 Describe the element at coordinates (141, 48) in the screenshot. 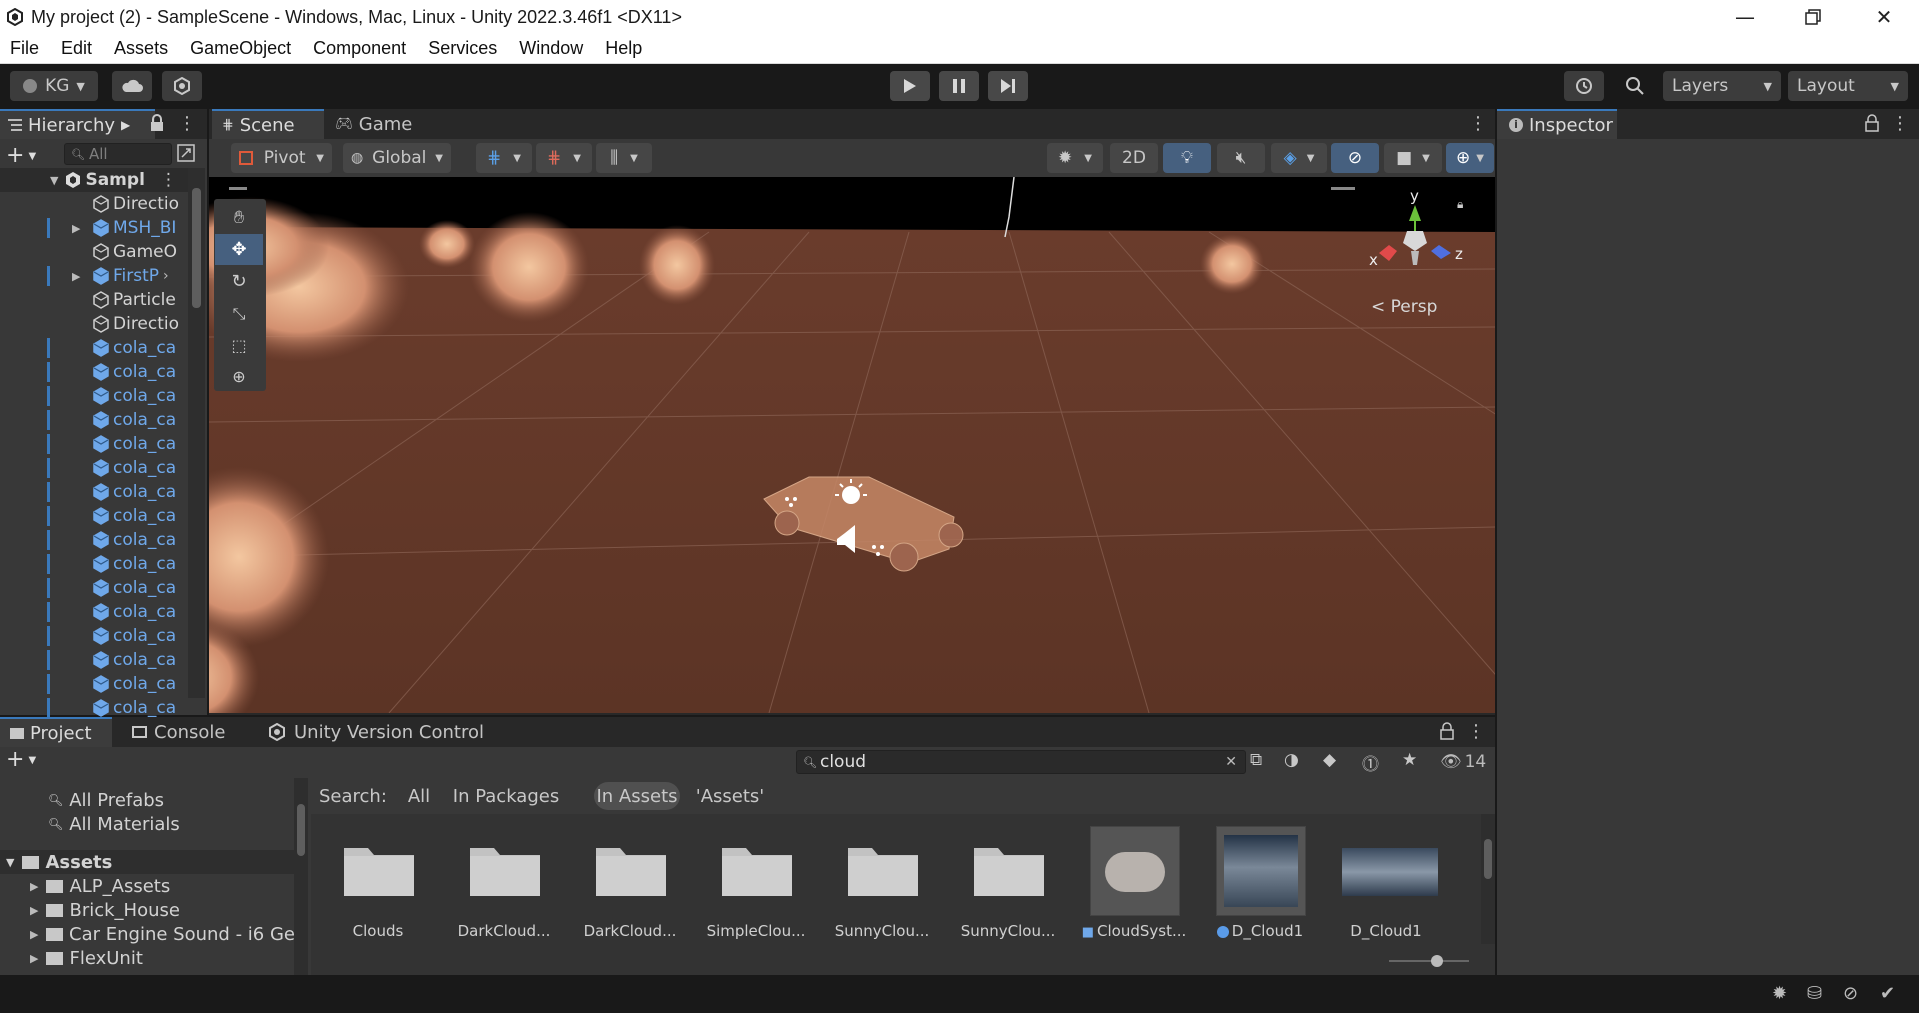

I see `menu-assets: Assets` at that location.